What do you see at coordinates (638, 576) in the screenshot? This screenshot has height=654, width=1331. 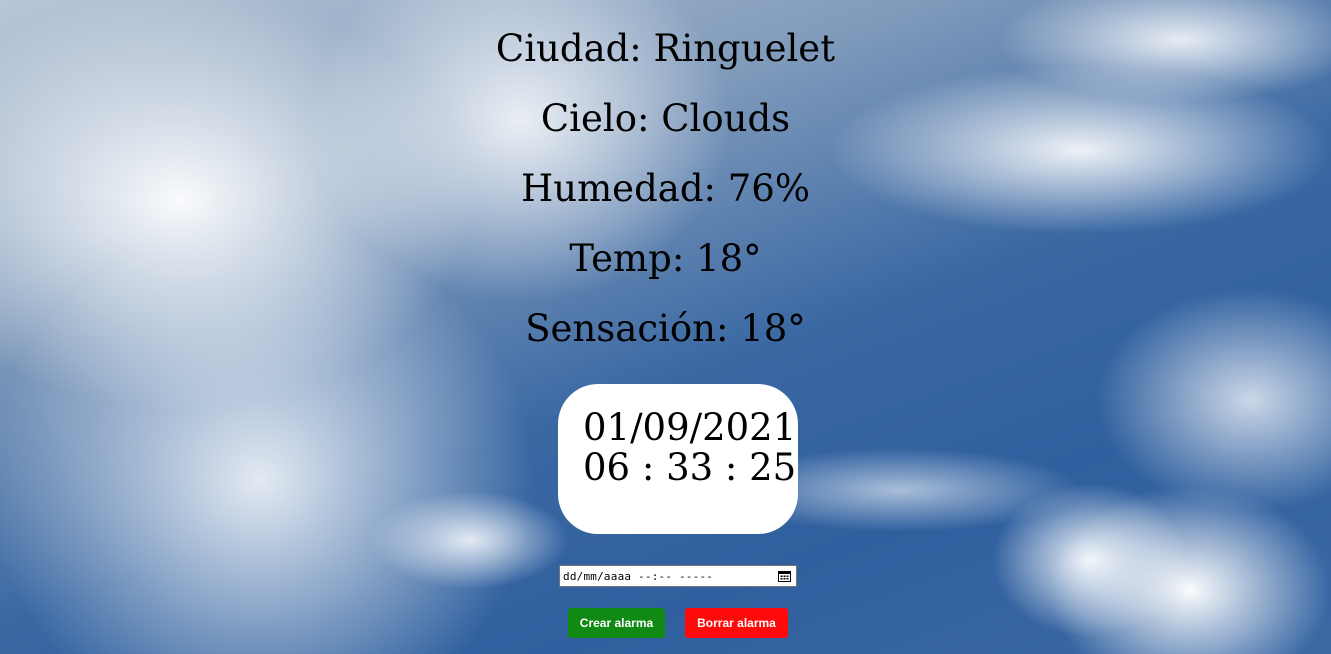 I see `alarm-datetime-value: dd/mm/aaaa --:-- -----` at bounding box center [638, 576].